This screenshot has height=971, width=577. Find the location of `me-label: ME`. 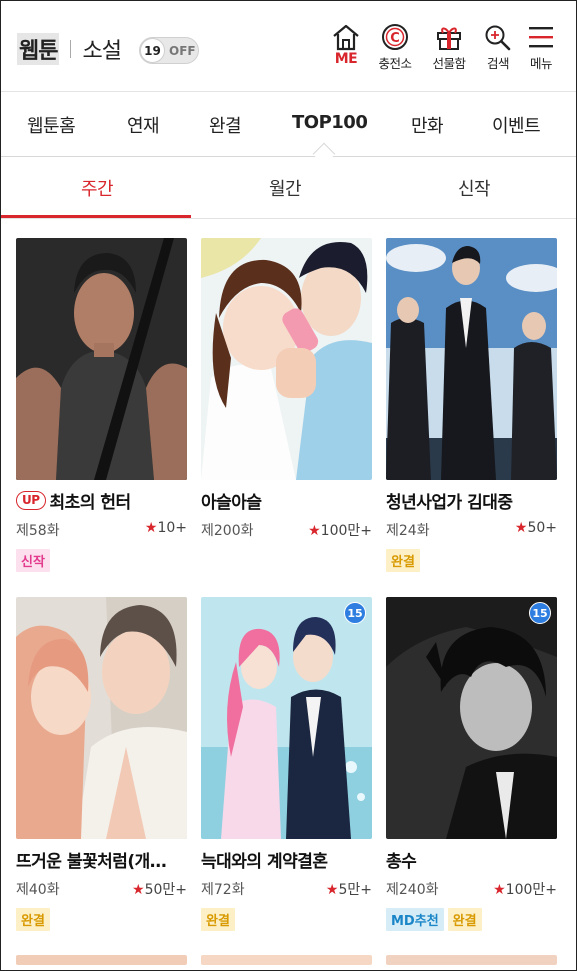

me-label: ME is located at coordinates (346, 59).